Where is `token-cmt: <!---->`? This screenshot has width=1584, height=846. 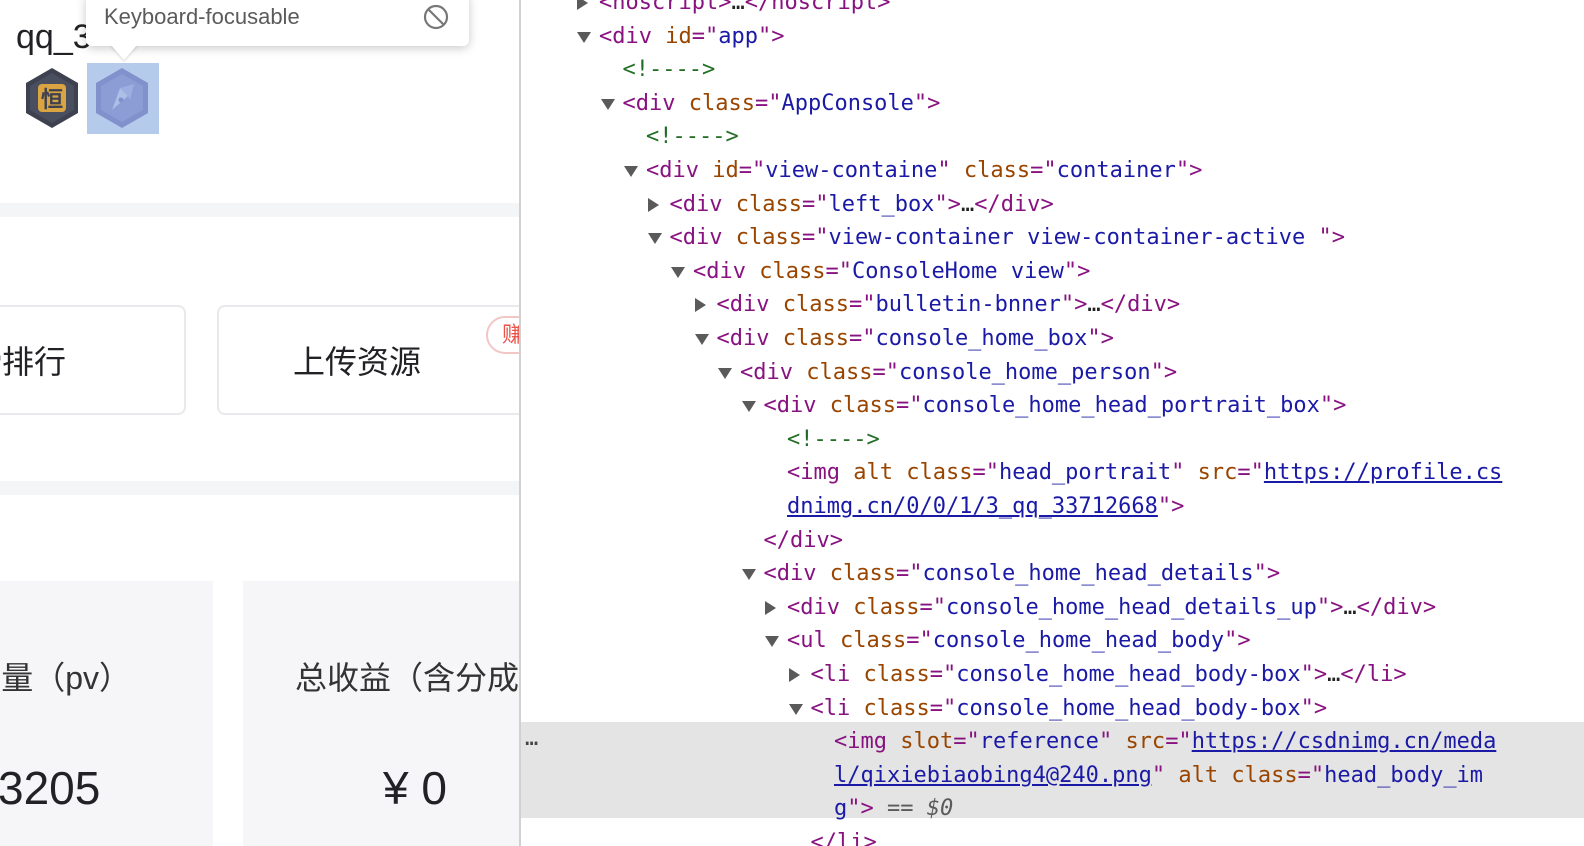
token-cmt: <!----> is located at coordinates (692, 137).